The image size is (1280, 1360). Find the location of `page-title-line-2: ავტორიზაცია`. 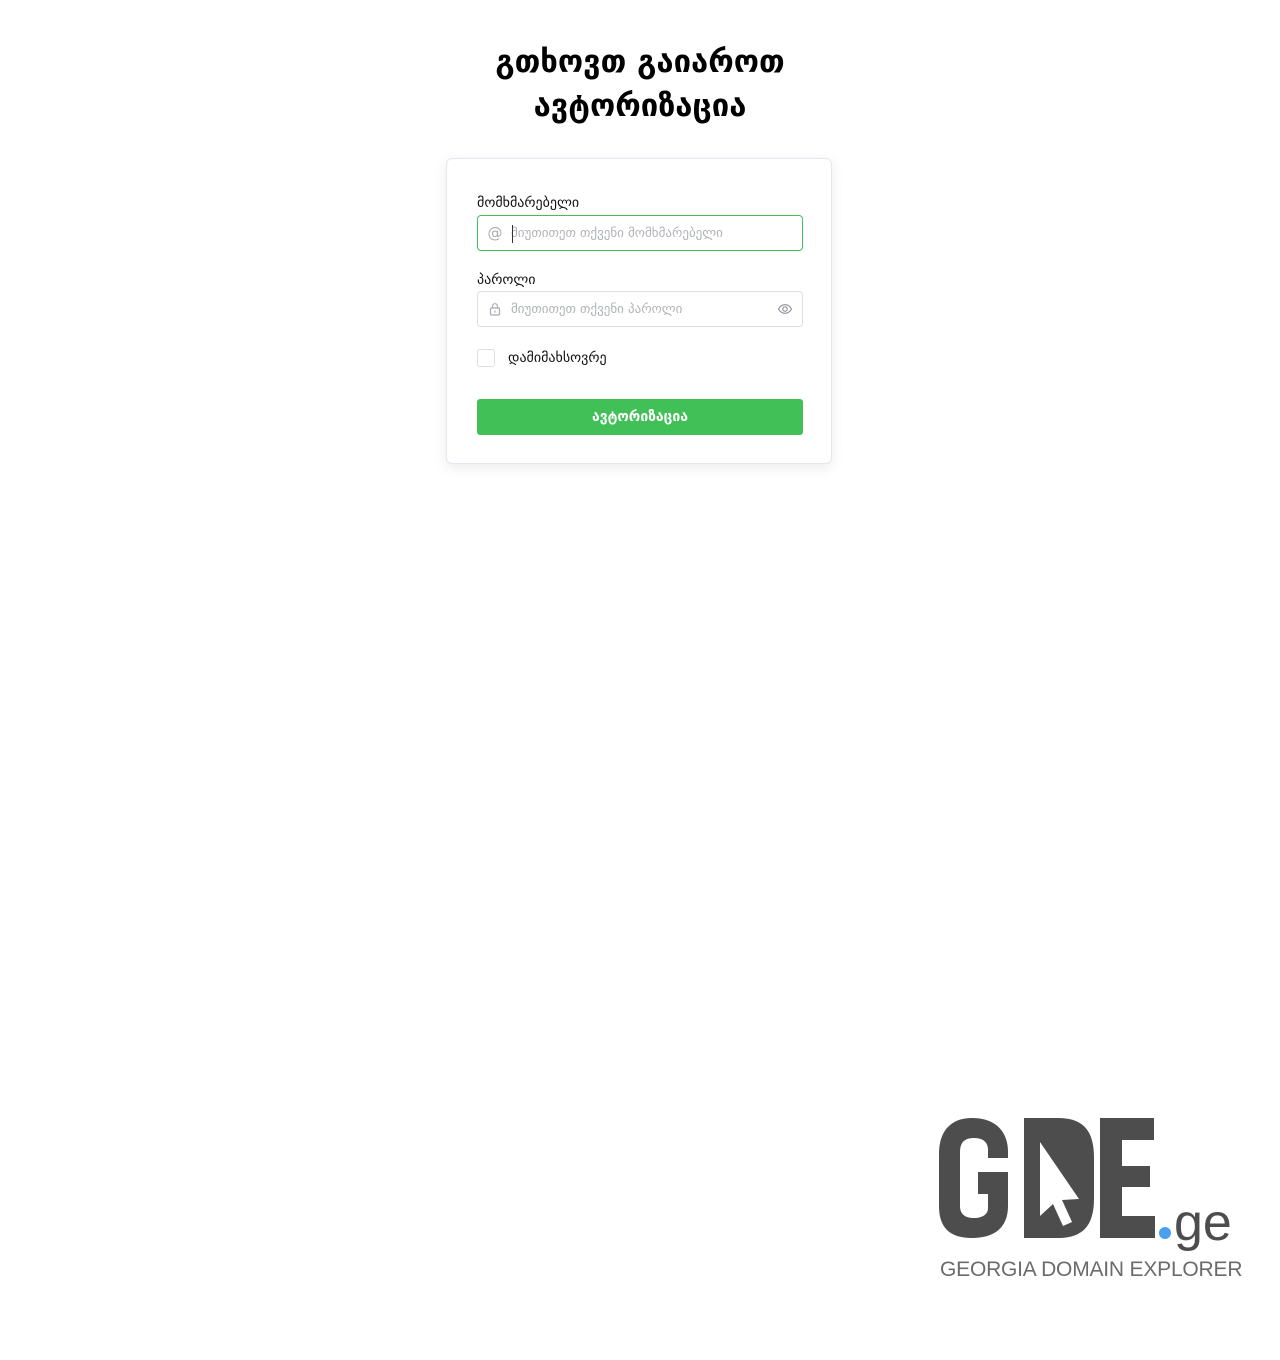

page-title-line-2: ავტორიზაცია is located at coordinates (640, 106).